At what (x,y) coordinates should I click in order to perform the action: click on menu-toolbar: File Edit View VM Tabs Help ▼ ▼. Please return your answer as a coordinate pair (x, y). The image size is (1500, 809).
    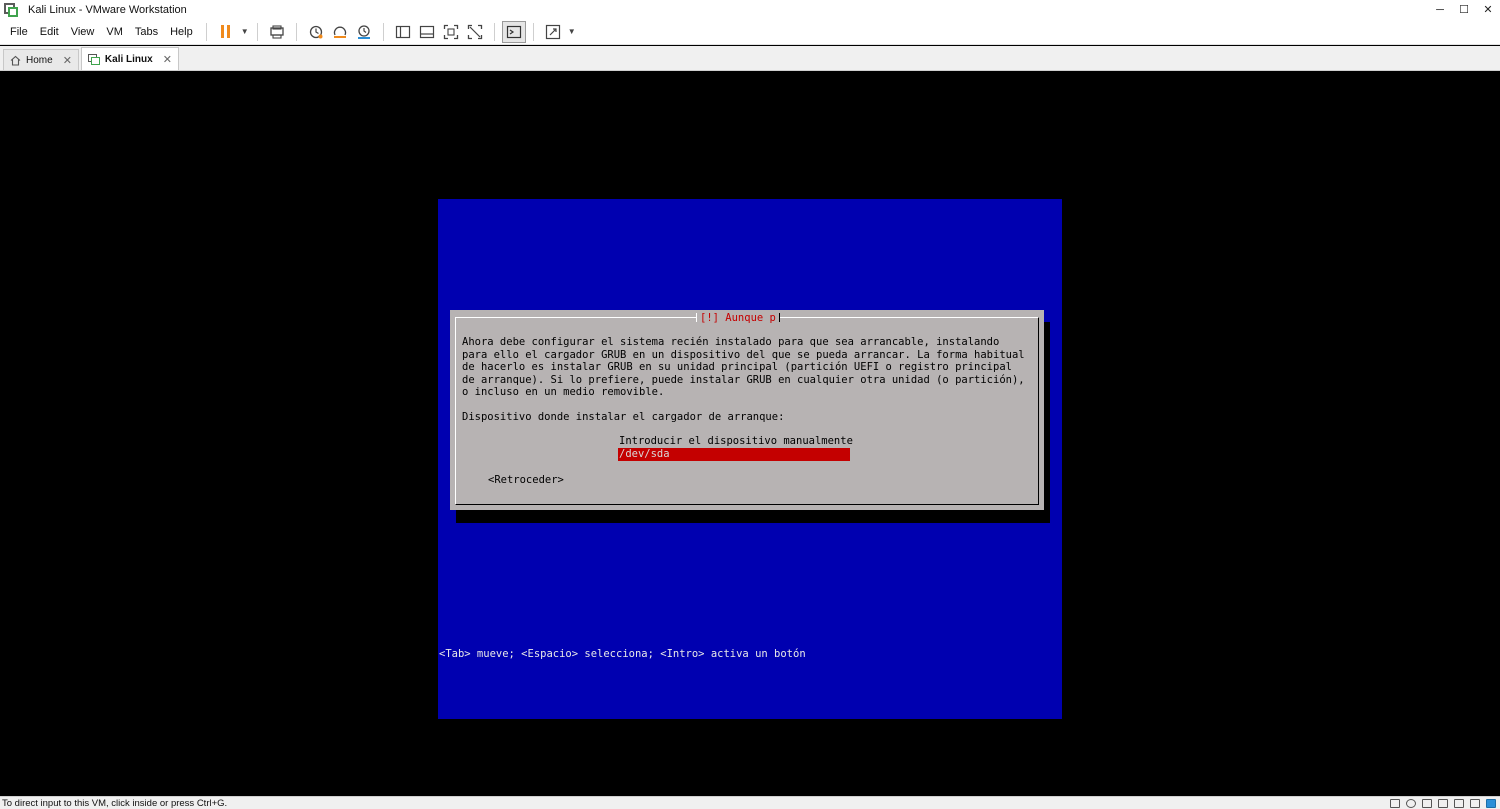
    Looking at the image, I should click on (750, 32).